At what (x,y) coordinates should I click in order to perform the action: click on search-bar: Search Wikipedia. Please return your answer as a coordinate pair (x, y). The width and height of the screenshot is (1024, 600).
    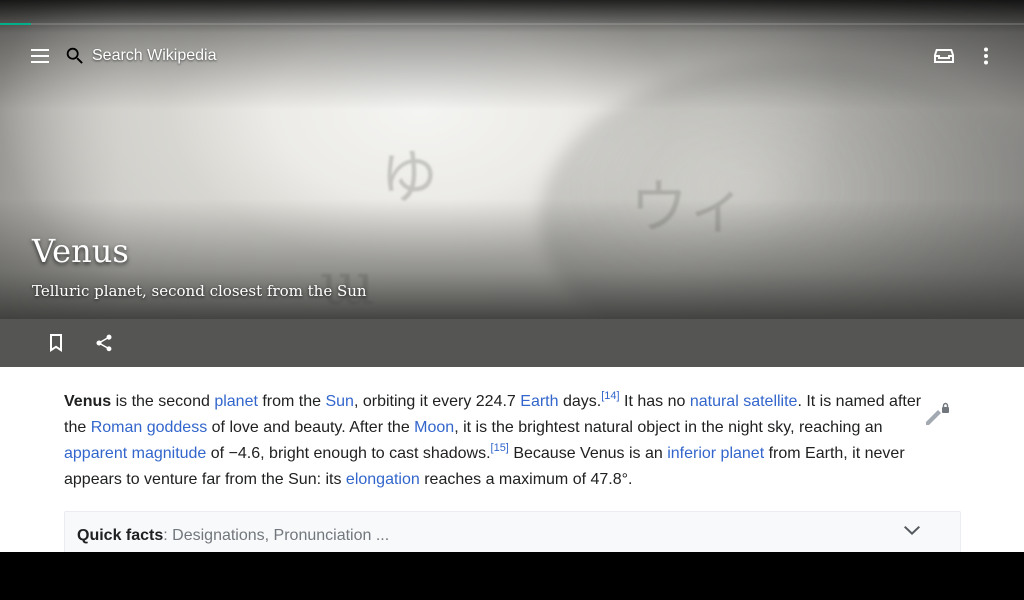
    Looking at the image, I should click on (210, 56).